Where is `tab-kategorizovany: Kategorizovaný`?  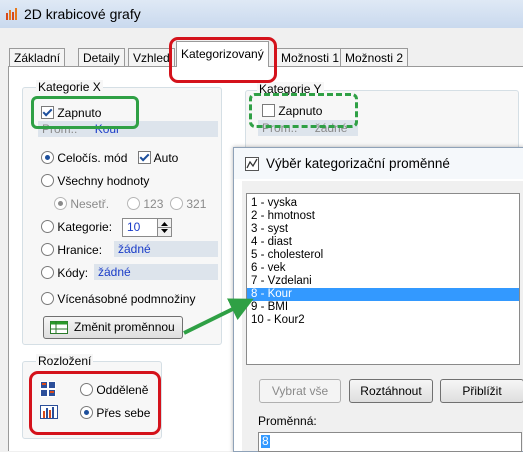 tab-kategorizovany: Kategorizovaný is located at coordinates (222, 54).